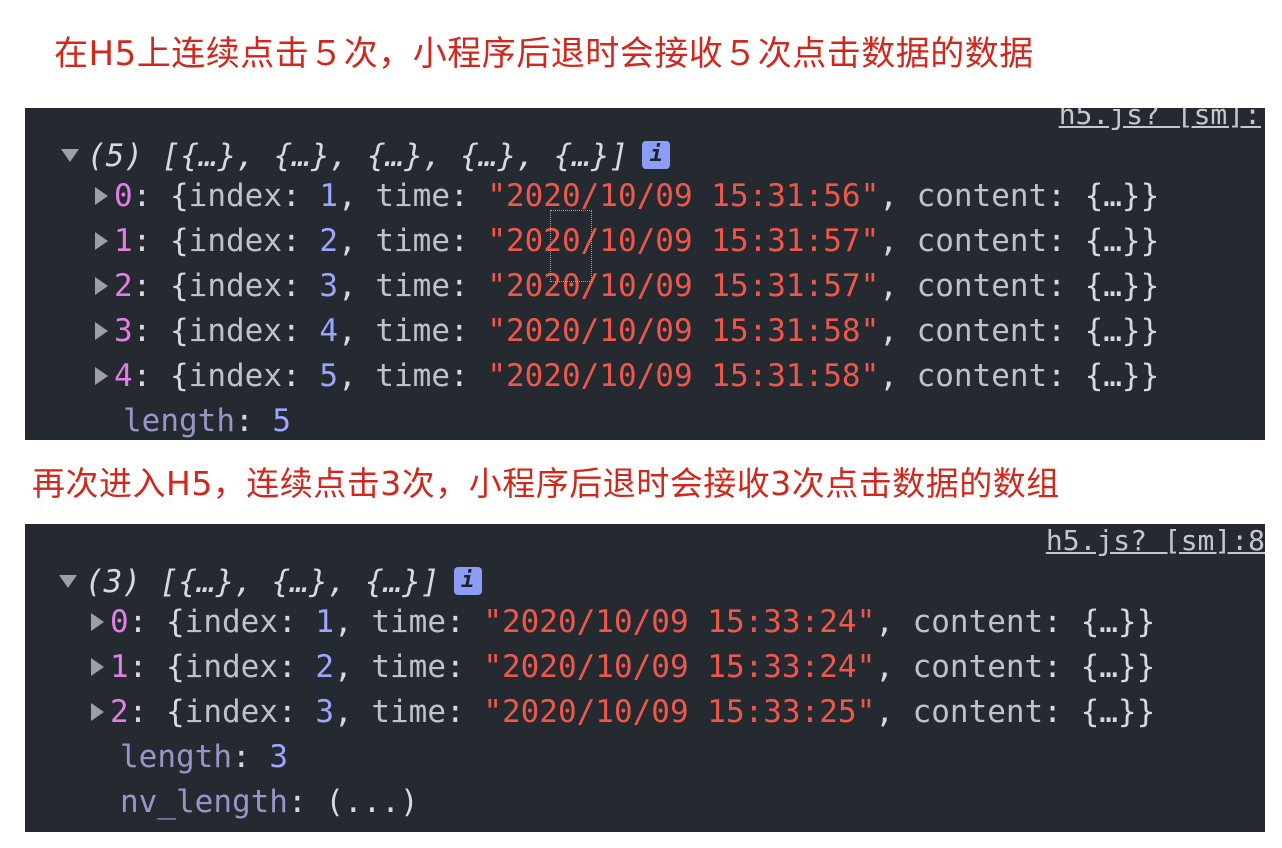  What do you see at coordinates (123, 331) in the screenshot?
I see `array-index: 3` at bounding box center [123, 331].